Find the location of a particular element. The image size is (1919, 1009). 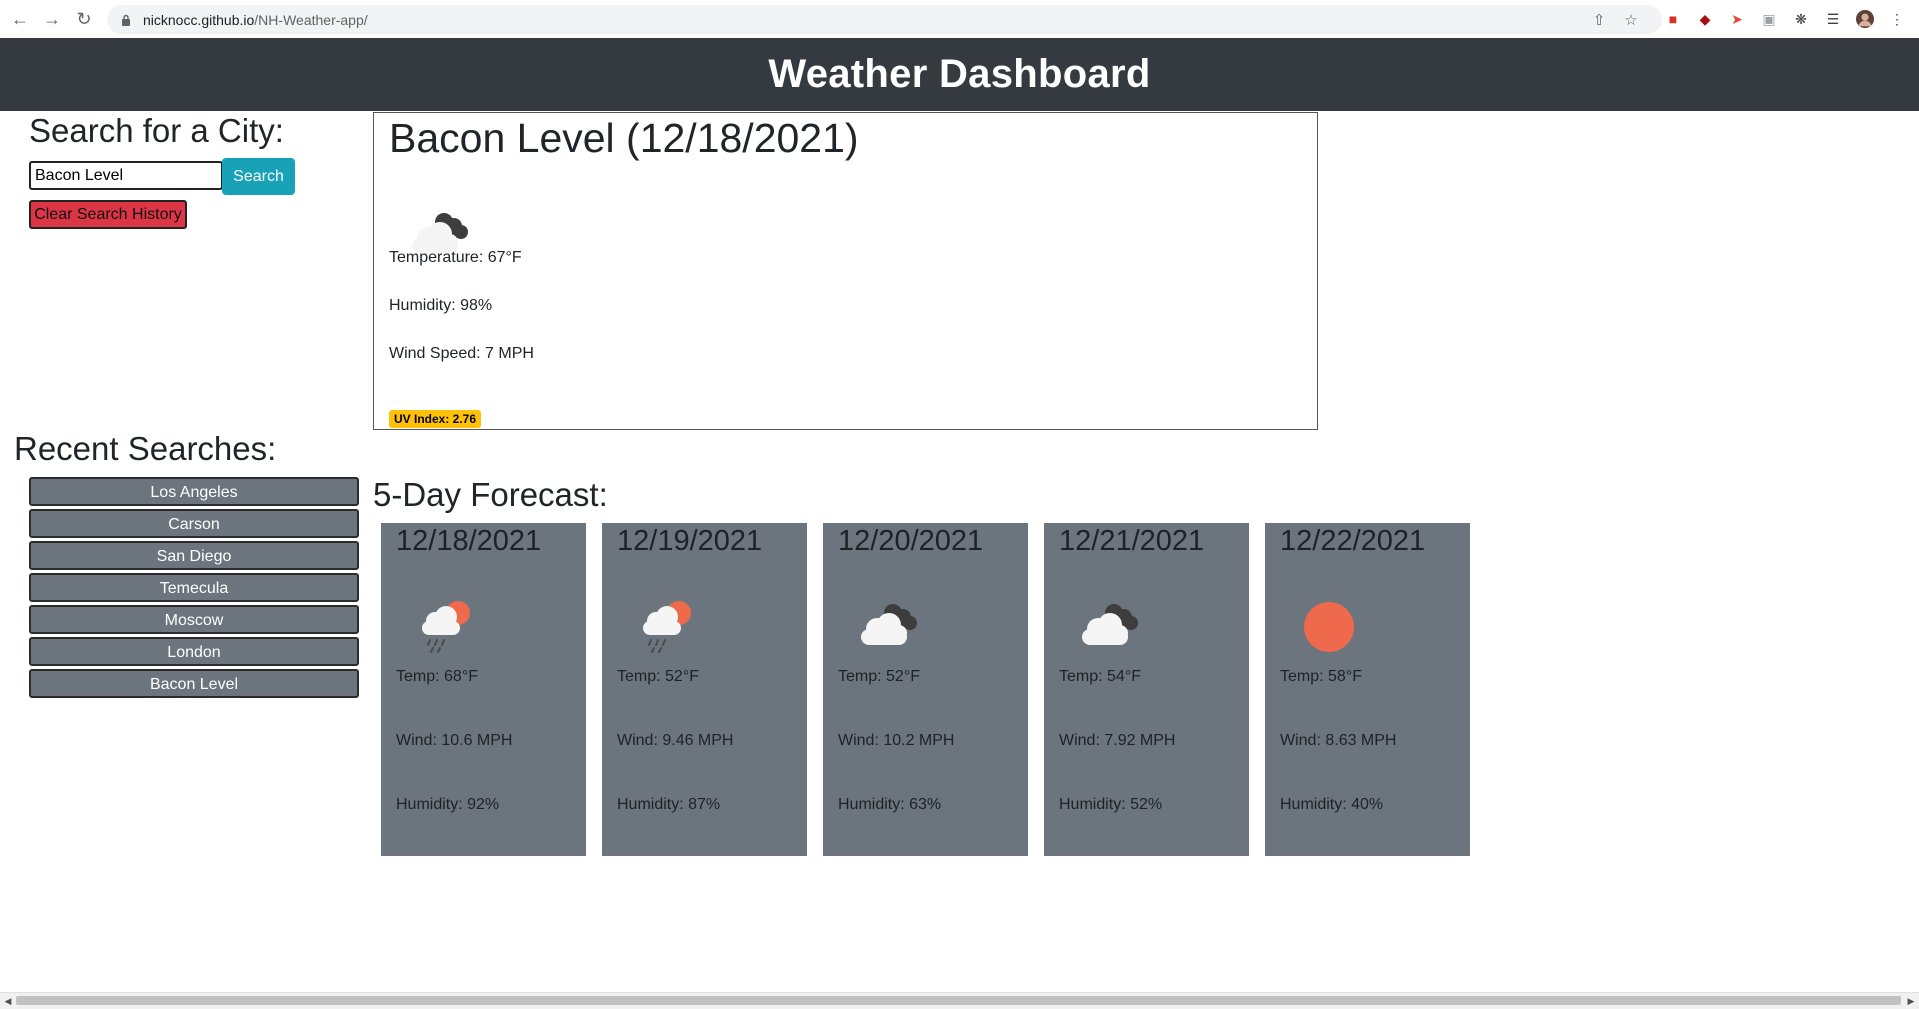

forecast-humidity: Humidity: 87% is located at coordinates (669, 804).